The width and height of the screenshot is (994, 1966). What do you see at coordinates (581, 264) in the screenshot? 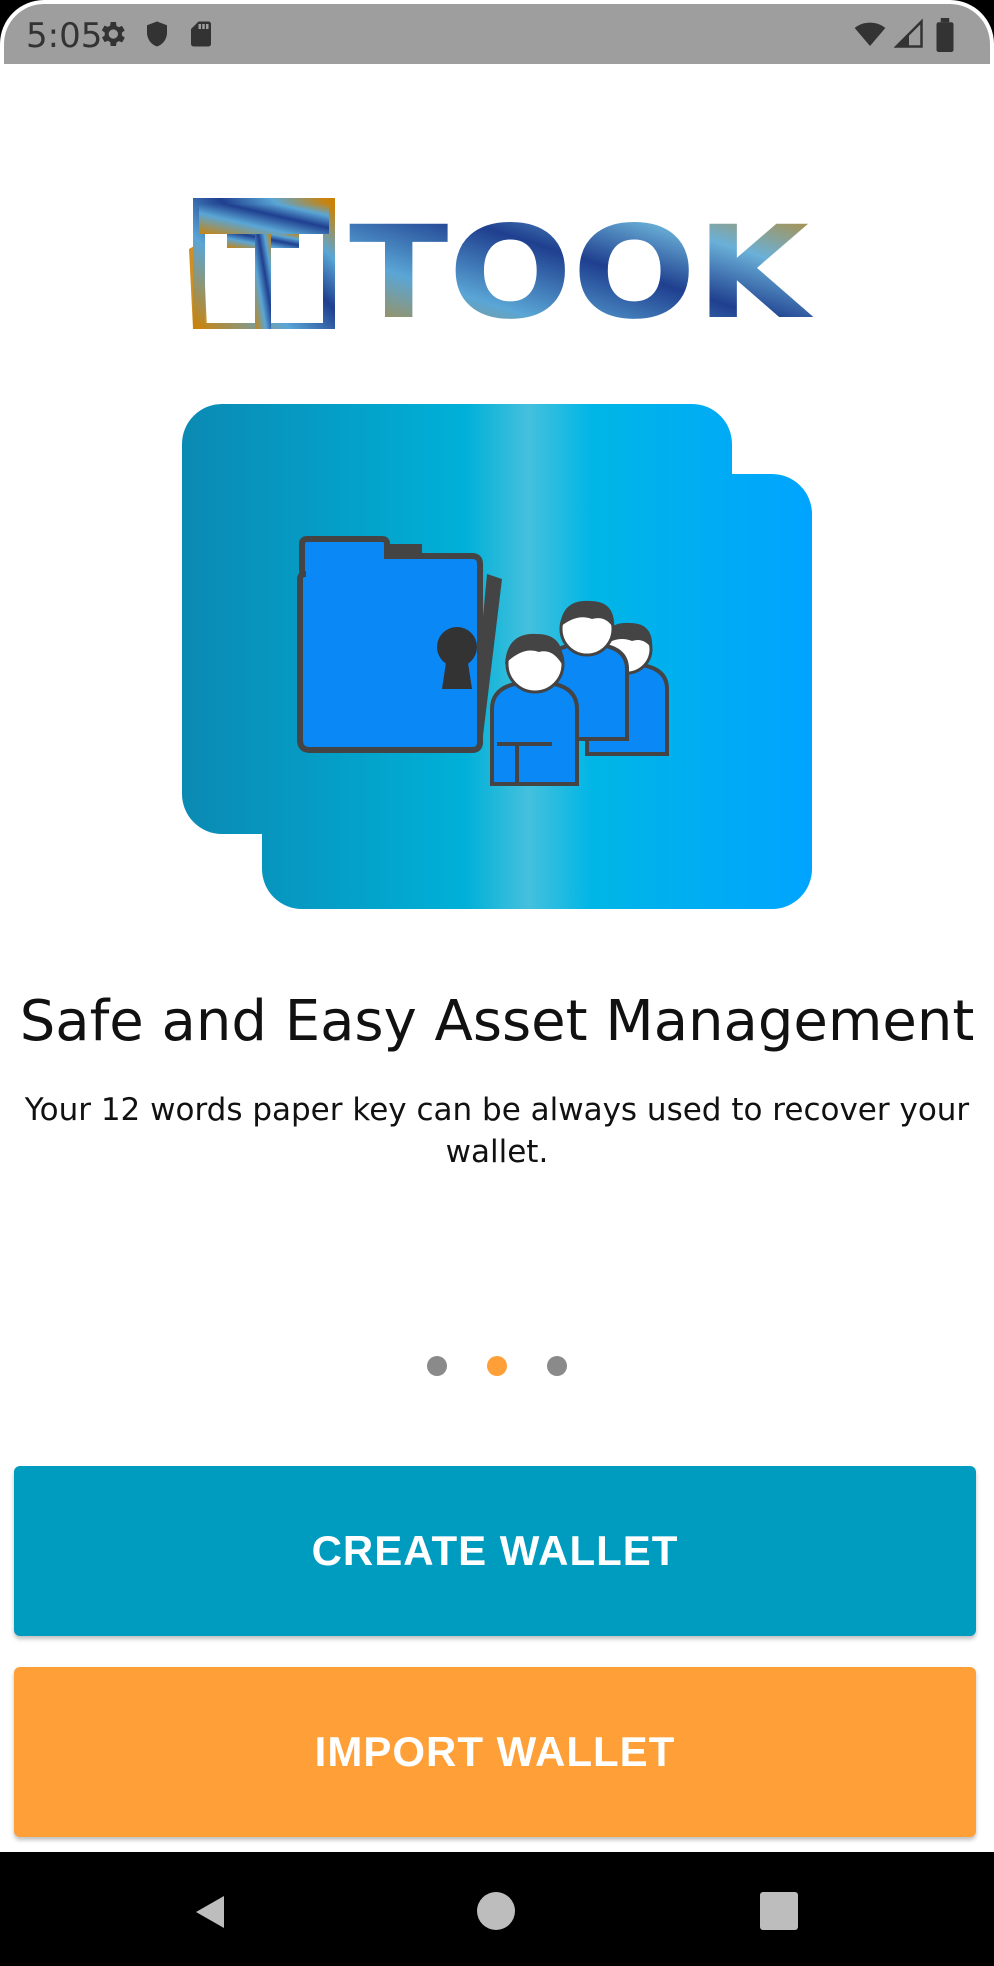
I see `brand-name: TOOK` at bounding box center [581, 264].